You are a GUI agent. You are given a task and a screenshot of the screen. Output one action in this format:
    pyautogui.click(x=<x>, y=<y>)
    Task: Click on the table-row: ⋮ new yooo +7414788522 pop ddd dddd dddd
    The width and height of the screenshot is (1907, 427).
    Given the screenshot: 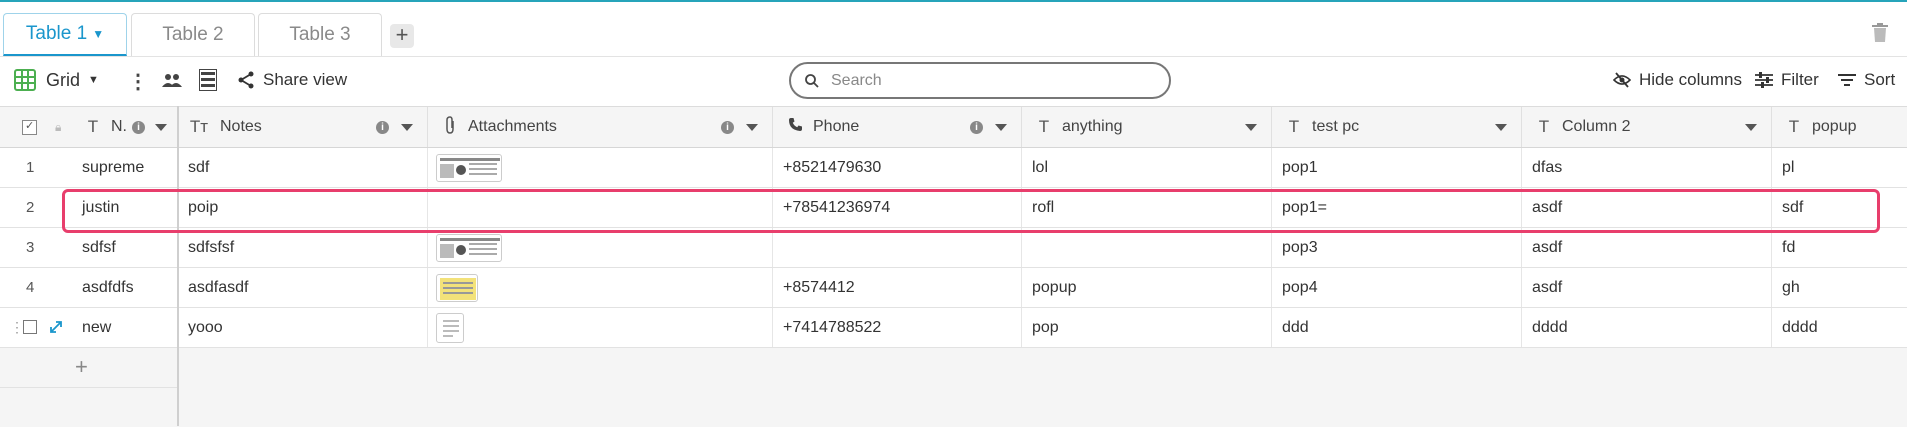 What is the action you would take?
    pyautogui.click(x=953, y=328)
    